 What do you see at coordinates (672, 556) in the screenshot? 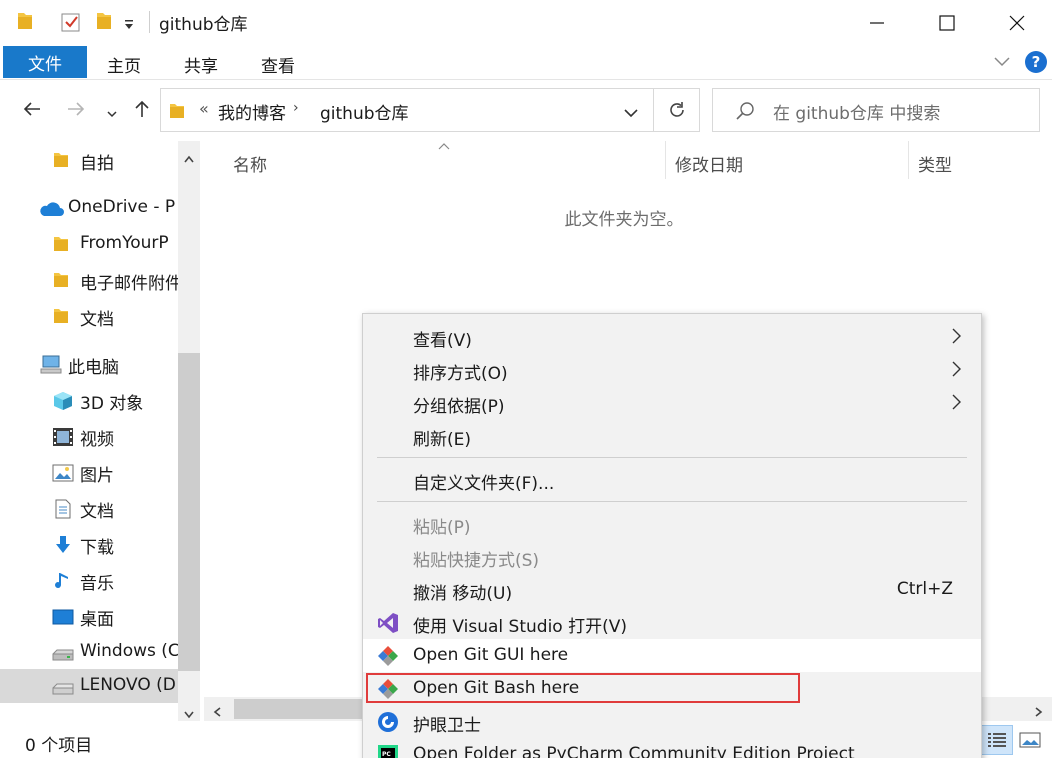
I see `menu-item-paste-shortcut: 粘贴快捷方式(S)` at bounding box center [672, 556].